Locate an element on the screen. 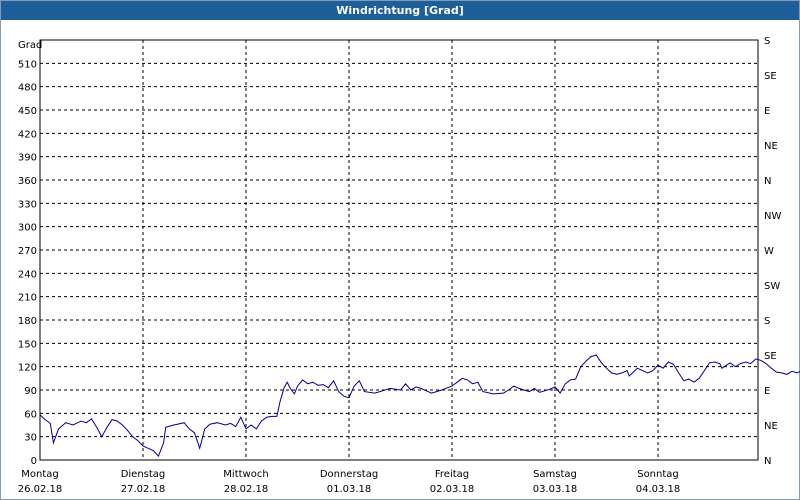 The height and width of the screenshot is (500, 800). x-tick-date: 26.02.18 is located at coordinates (40, 489).